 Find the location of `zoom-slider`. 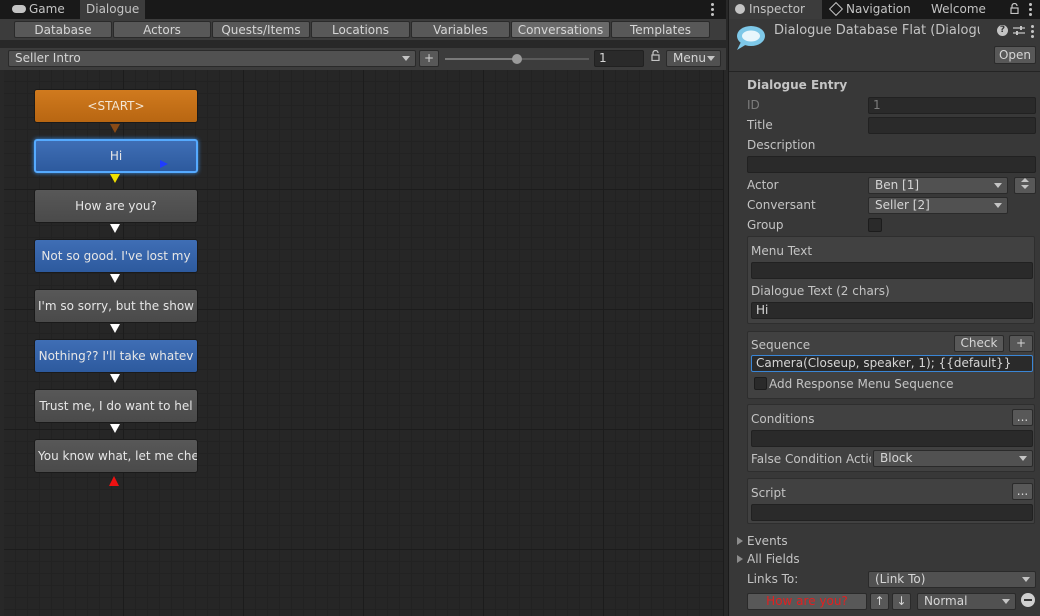

zoom-slider is located at coordinates (517, 59).